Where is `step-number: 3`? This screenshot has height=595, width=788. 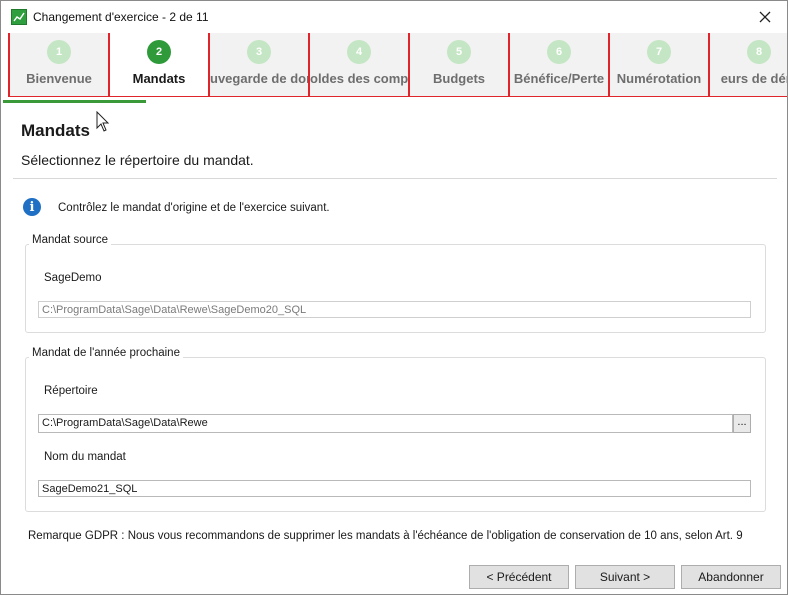 step-number: 3 is located at coordinates (259, 52).